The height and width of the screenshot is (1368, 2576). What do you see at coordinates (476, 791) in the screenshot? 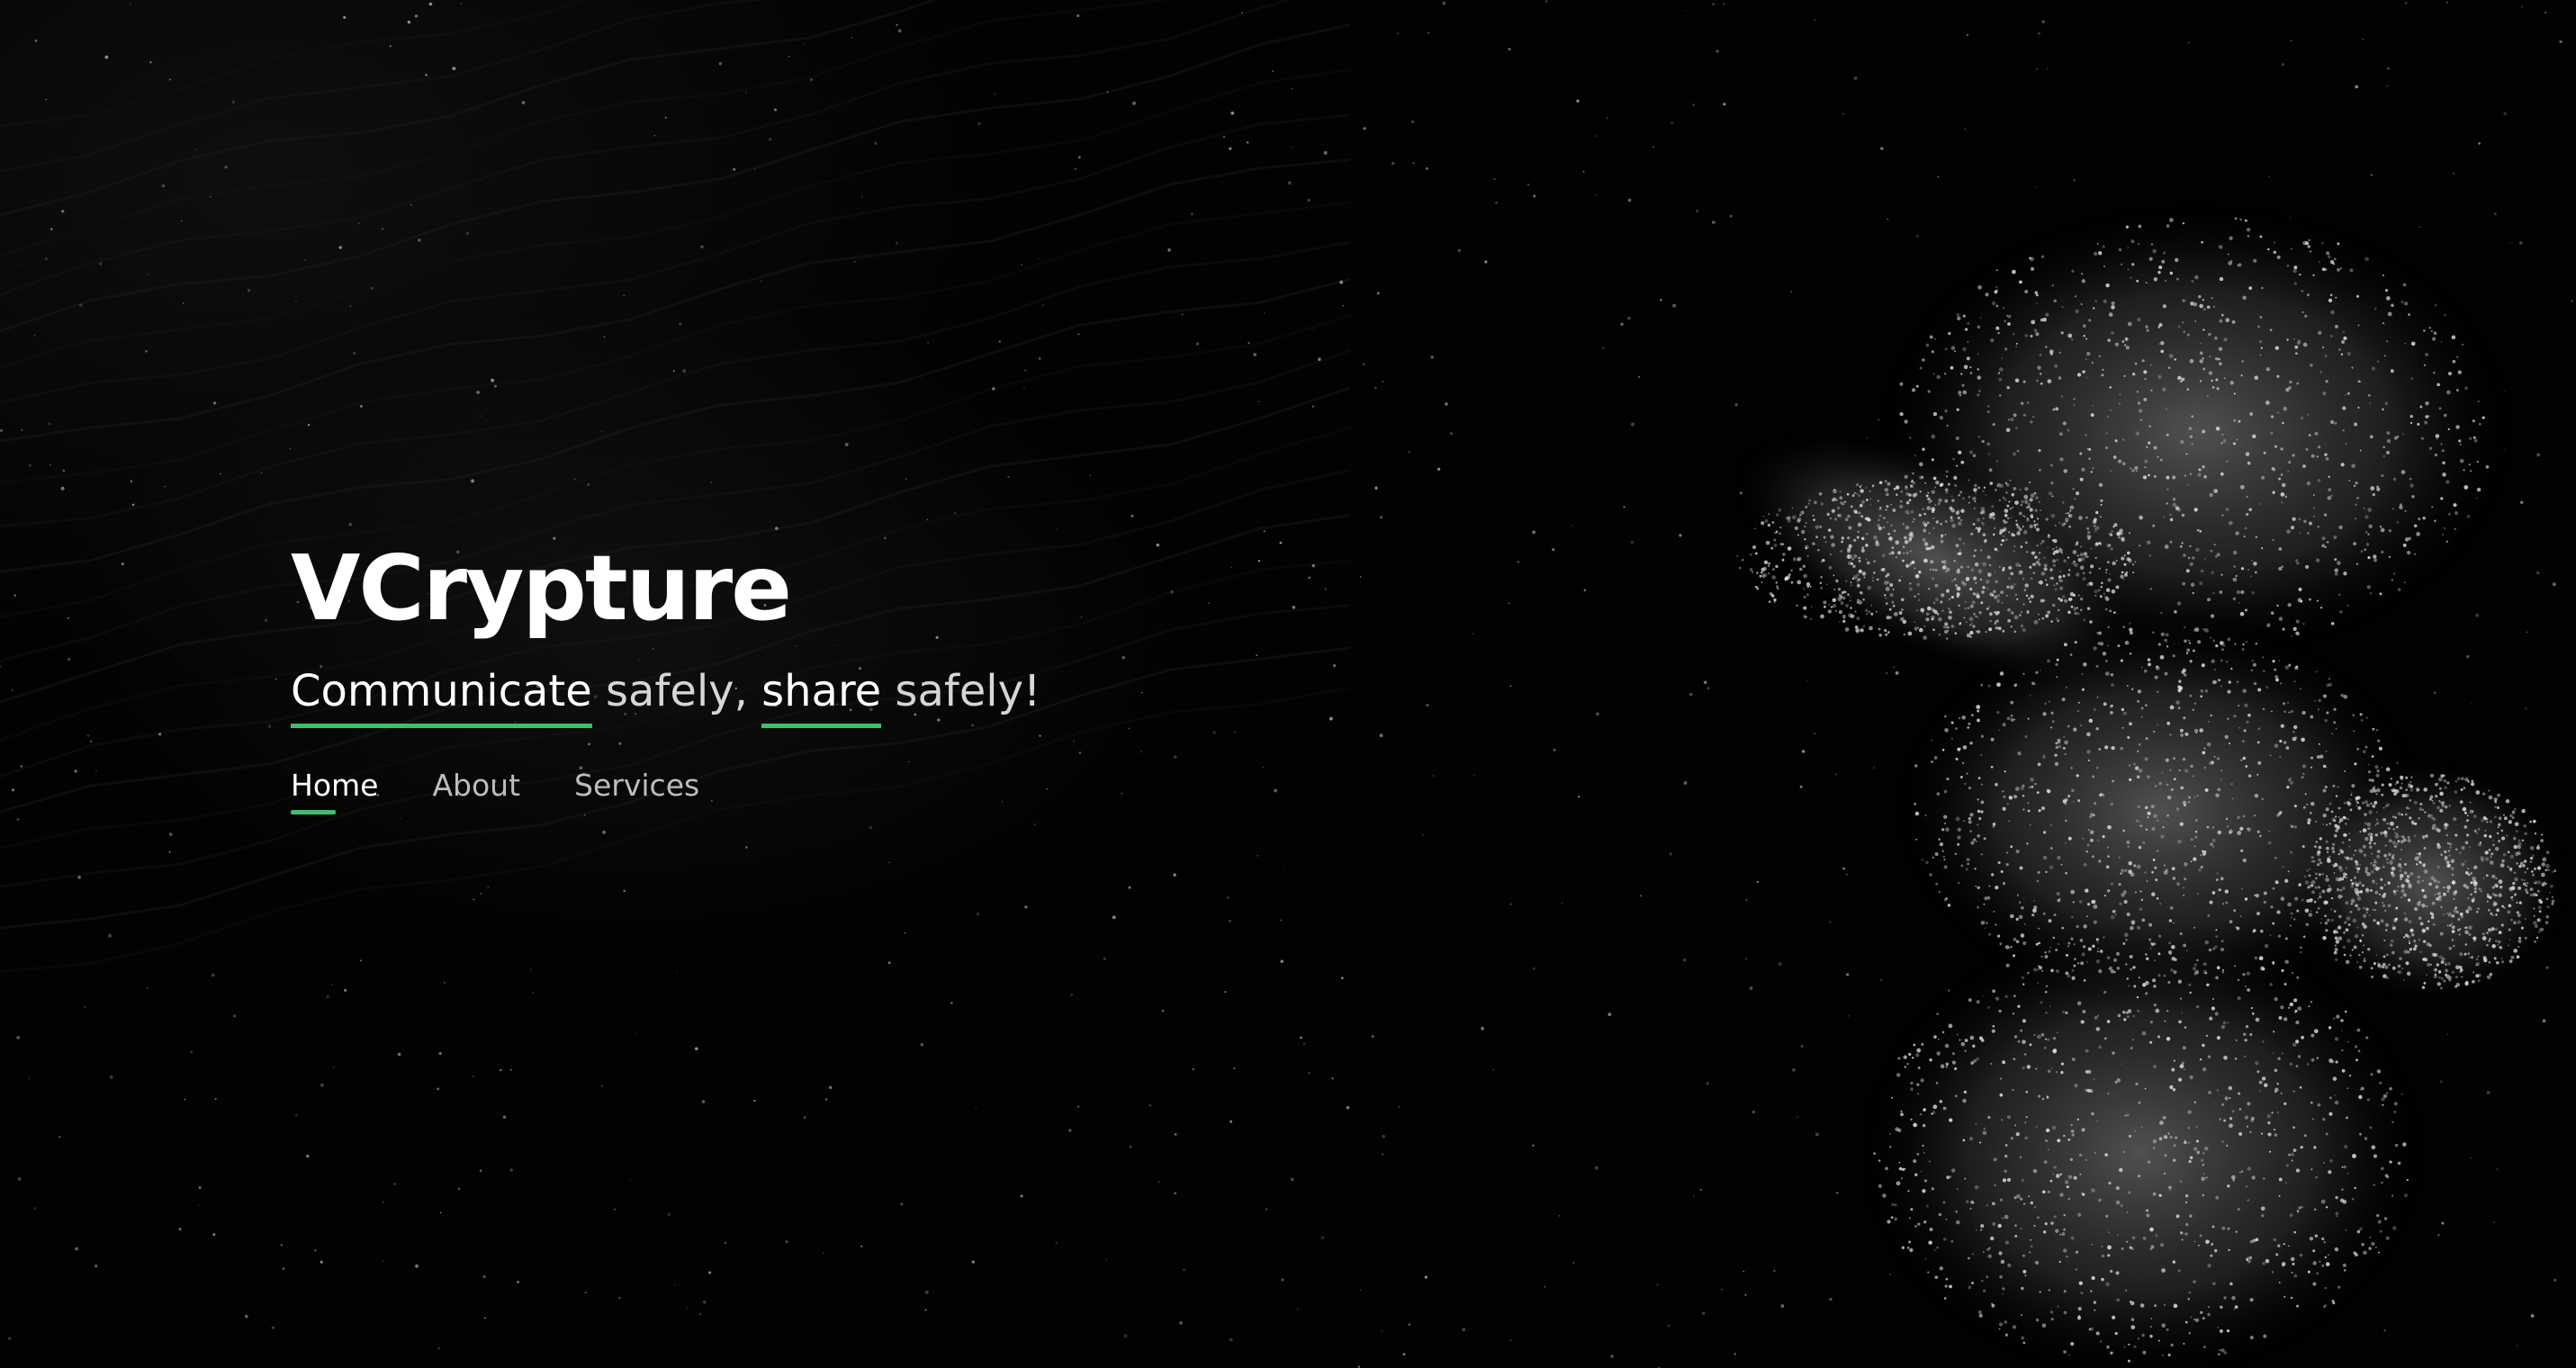
I see `nav-about-link: About` at bounding box center [476, 791].